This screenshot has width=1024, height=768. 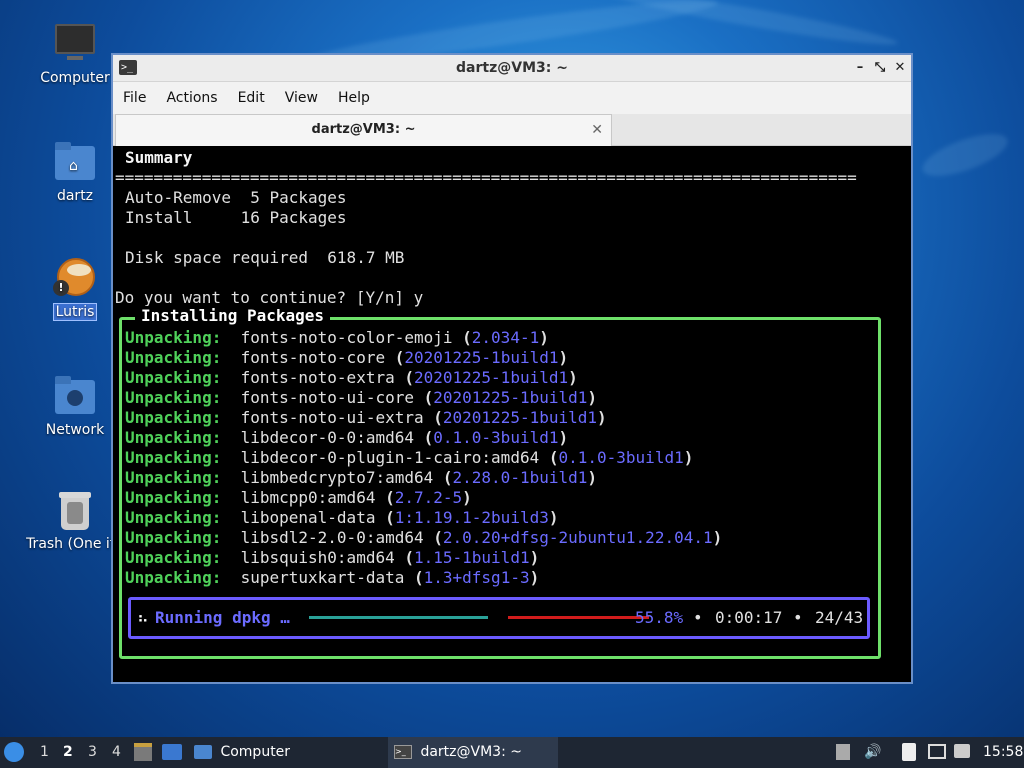 What do you see at coordinates (134, 98) in the screenshot?
I see `menu-file: File` at bounding box center [134, 98].